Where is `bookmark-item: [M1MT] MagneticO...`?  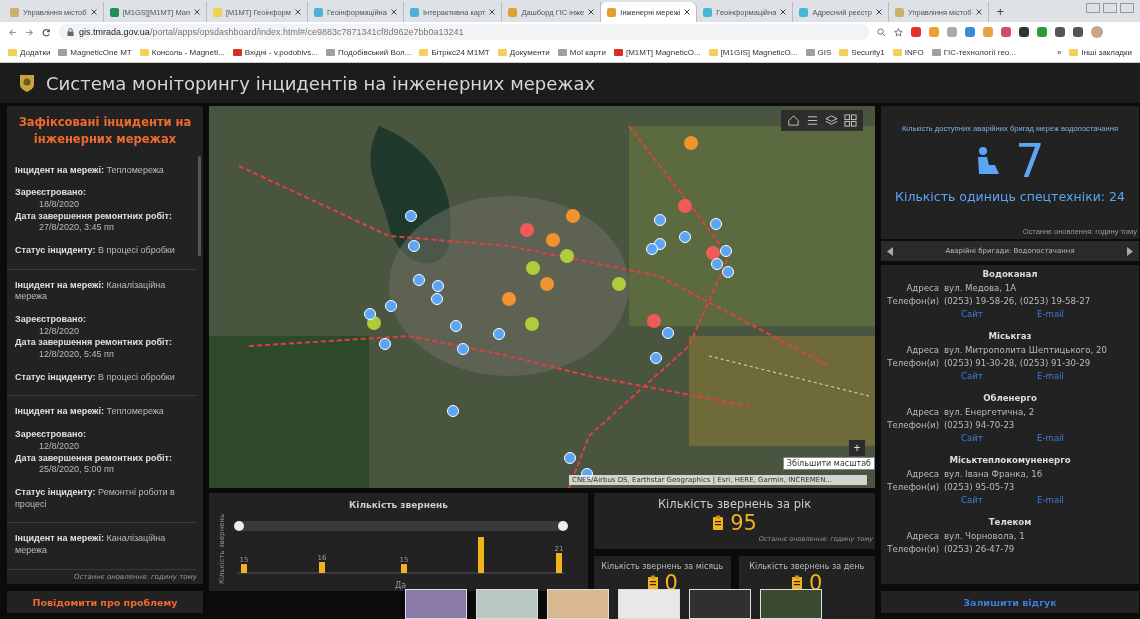
bookmark-item: [M1MT] MagneticO... is located at coordinates (657, 52).